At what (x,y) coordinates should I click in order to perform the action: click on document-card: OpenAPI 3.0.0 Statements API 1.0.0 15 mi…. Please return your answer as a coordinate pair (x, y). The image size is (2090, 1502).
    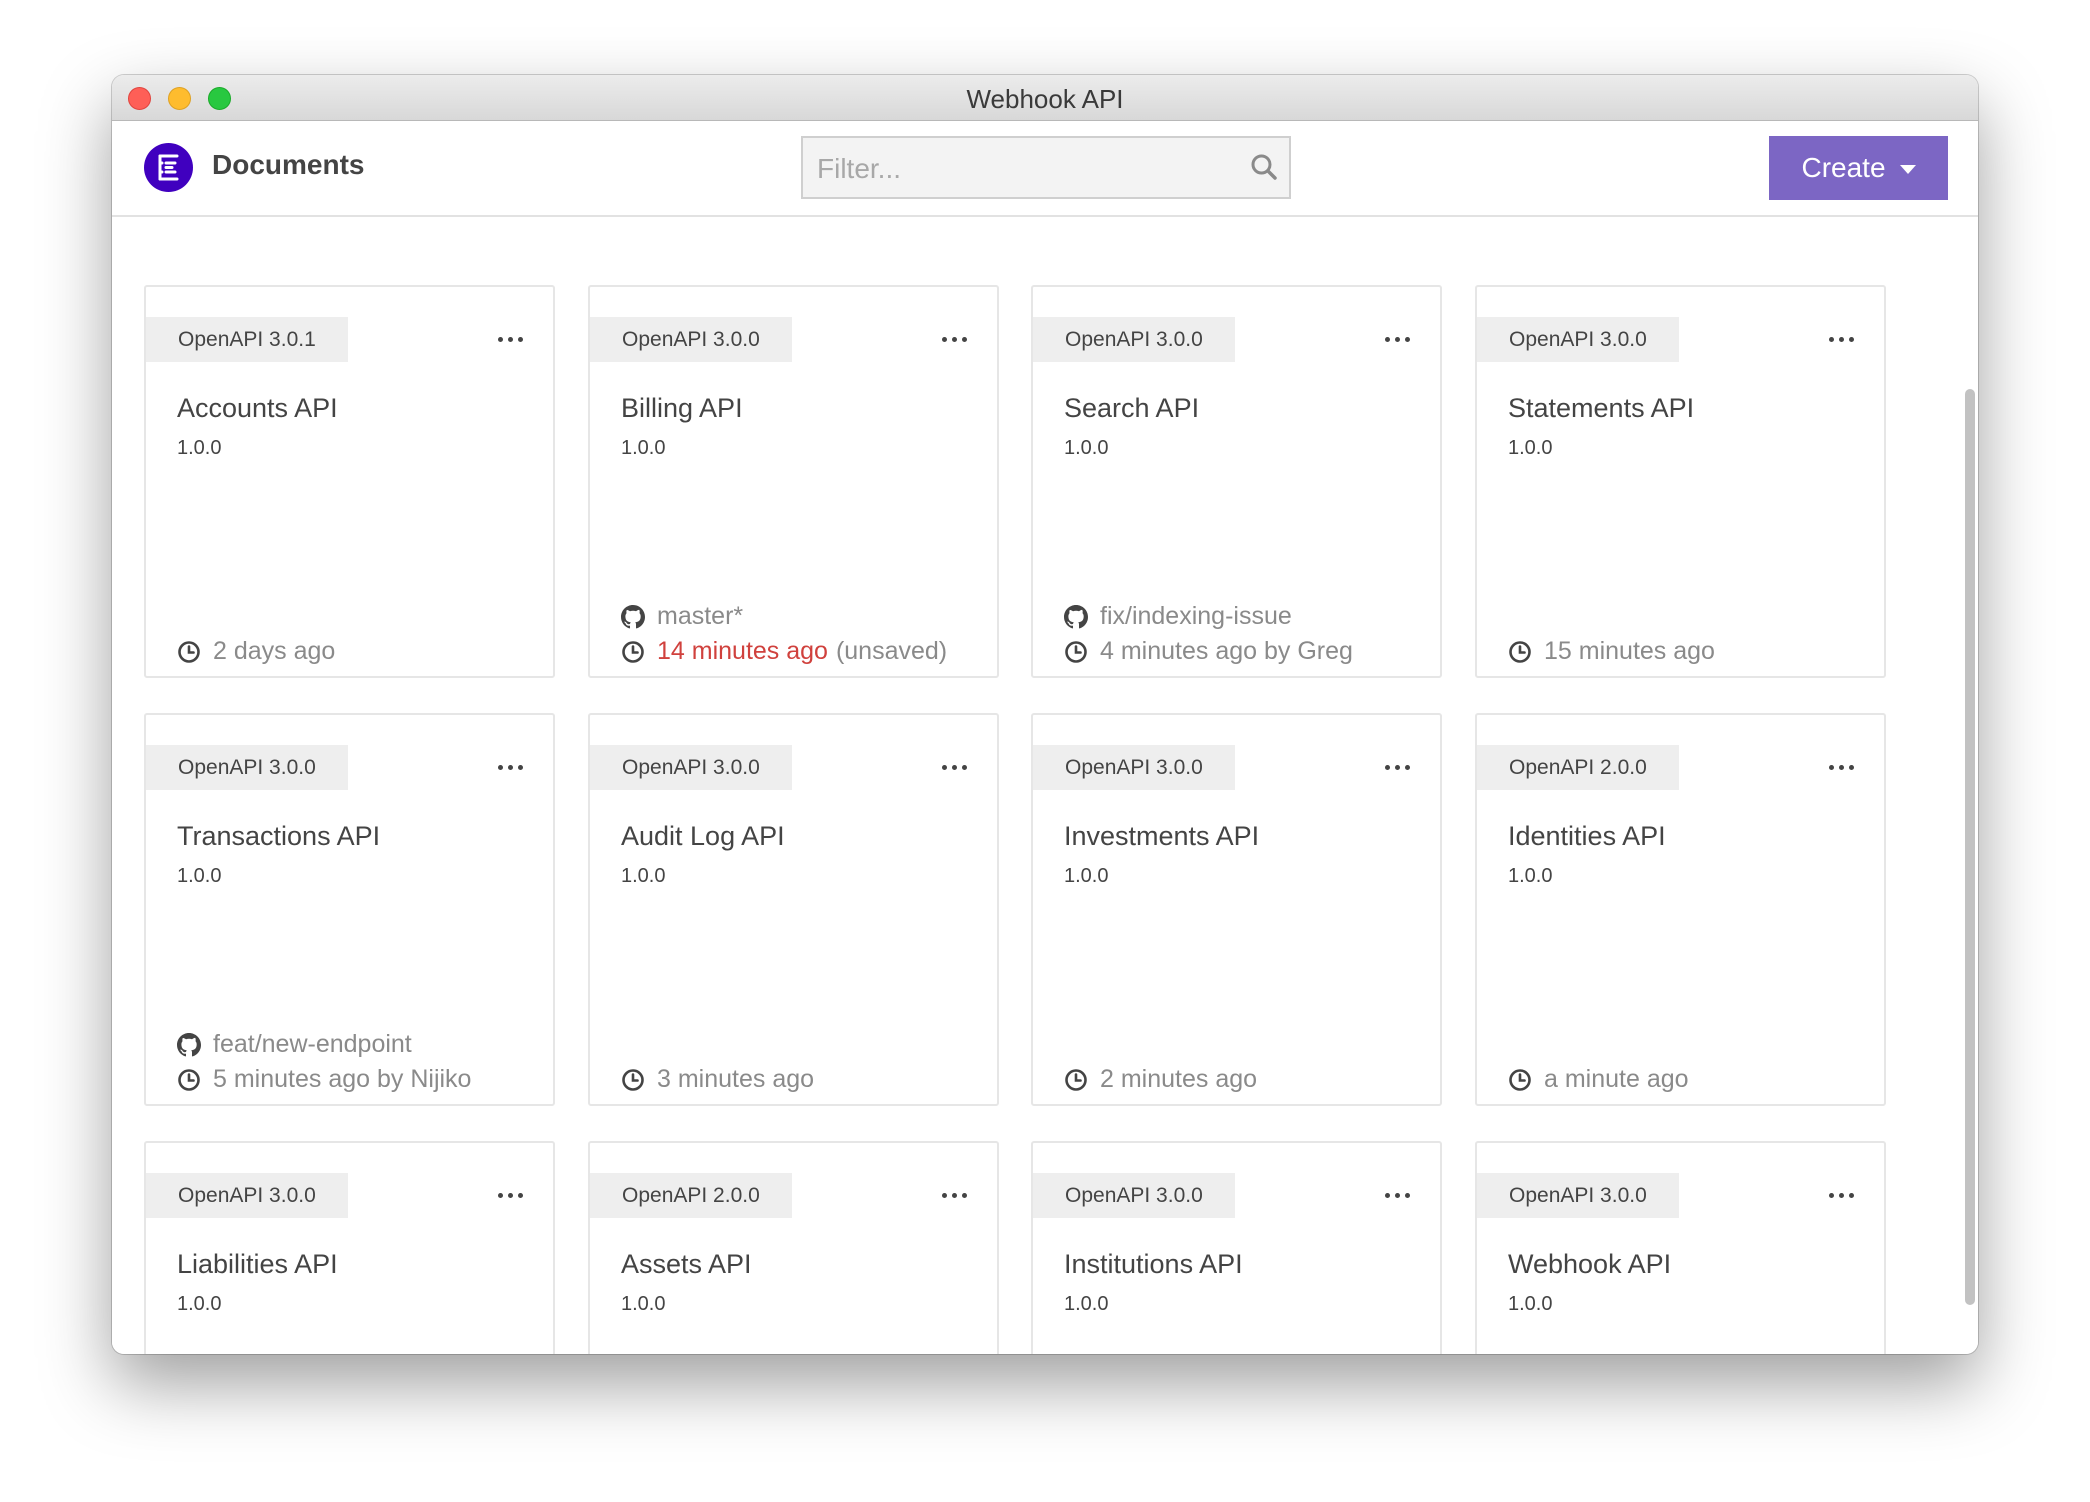
    Looking at the image, I should click on (1680, 481).